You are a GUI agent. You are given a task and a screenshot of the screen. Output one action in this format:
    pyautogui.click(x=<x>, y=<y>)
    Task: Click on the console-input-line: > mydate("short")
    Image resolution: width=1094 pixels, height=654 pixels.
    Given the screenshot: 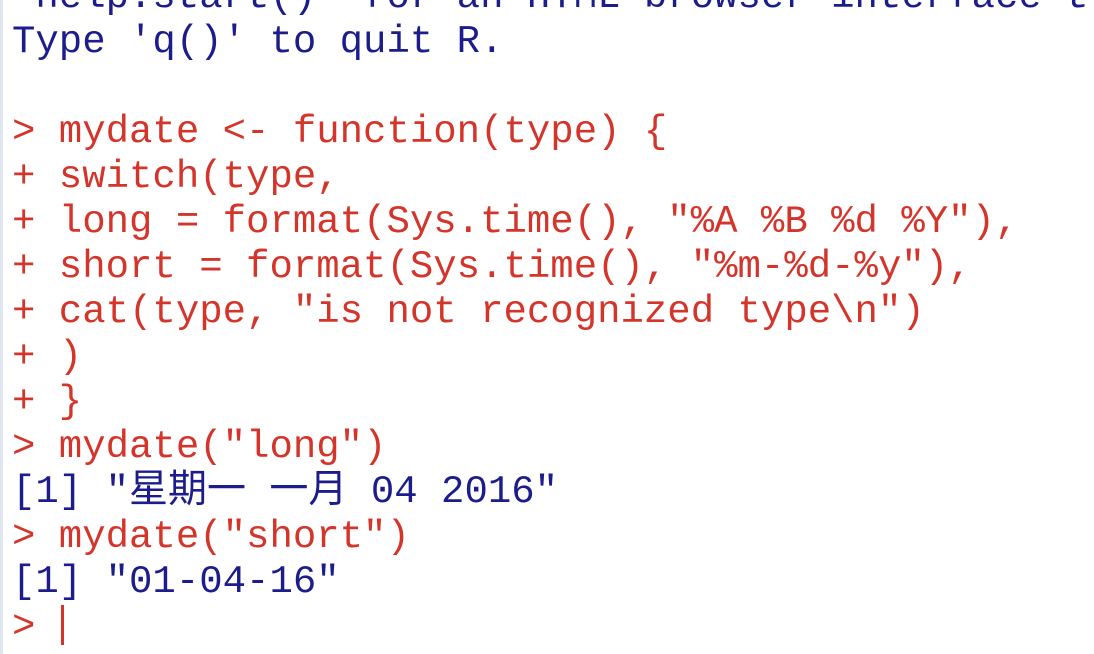 What is the action you would take?
    pyautogui.click(x=211, y=537)
    